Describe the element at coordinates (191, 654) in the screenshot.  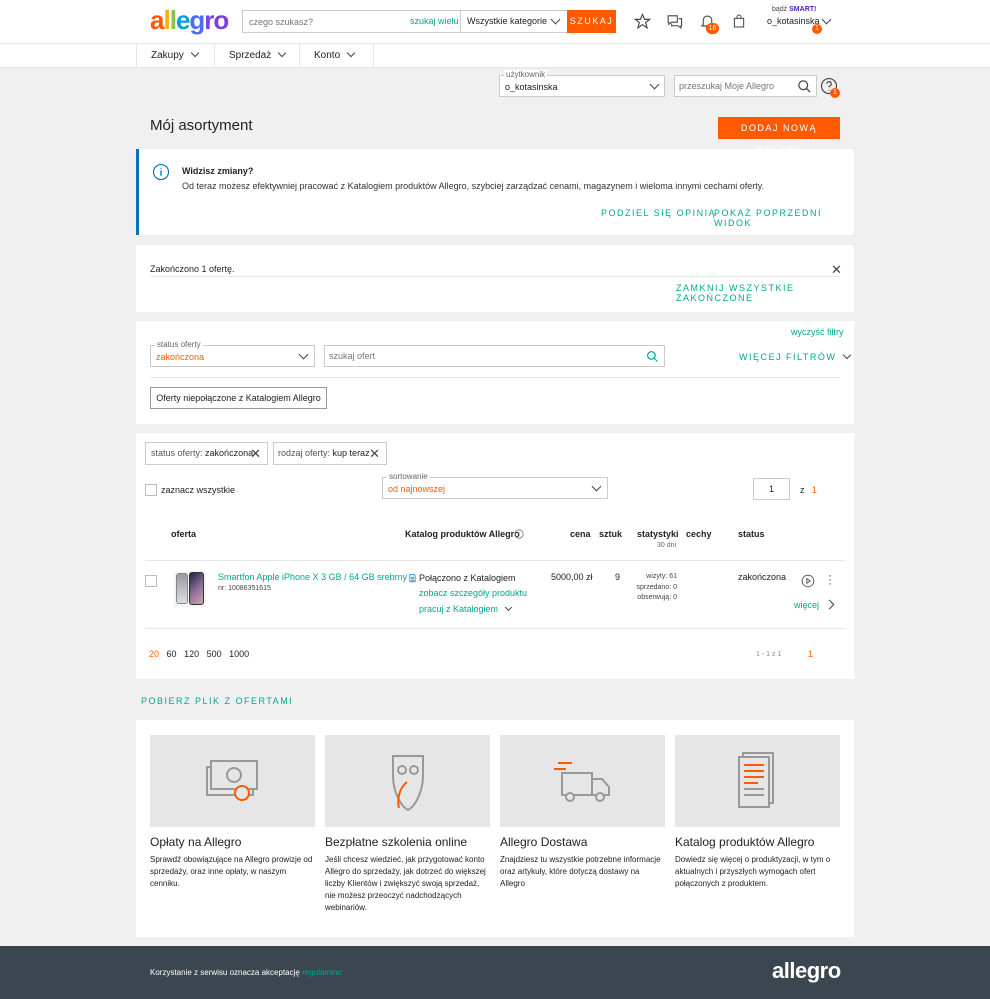
I see `page-size-120: 120` at that location.